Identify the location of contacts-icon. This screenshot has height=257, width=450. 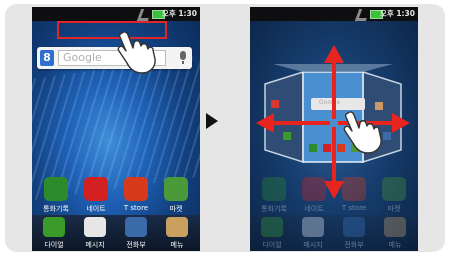
(136, 227).